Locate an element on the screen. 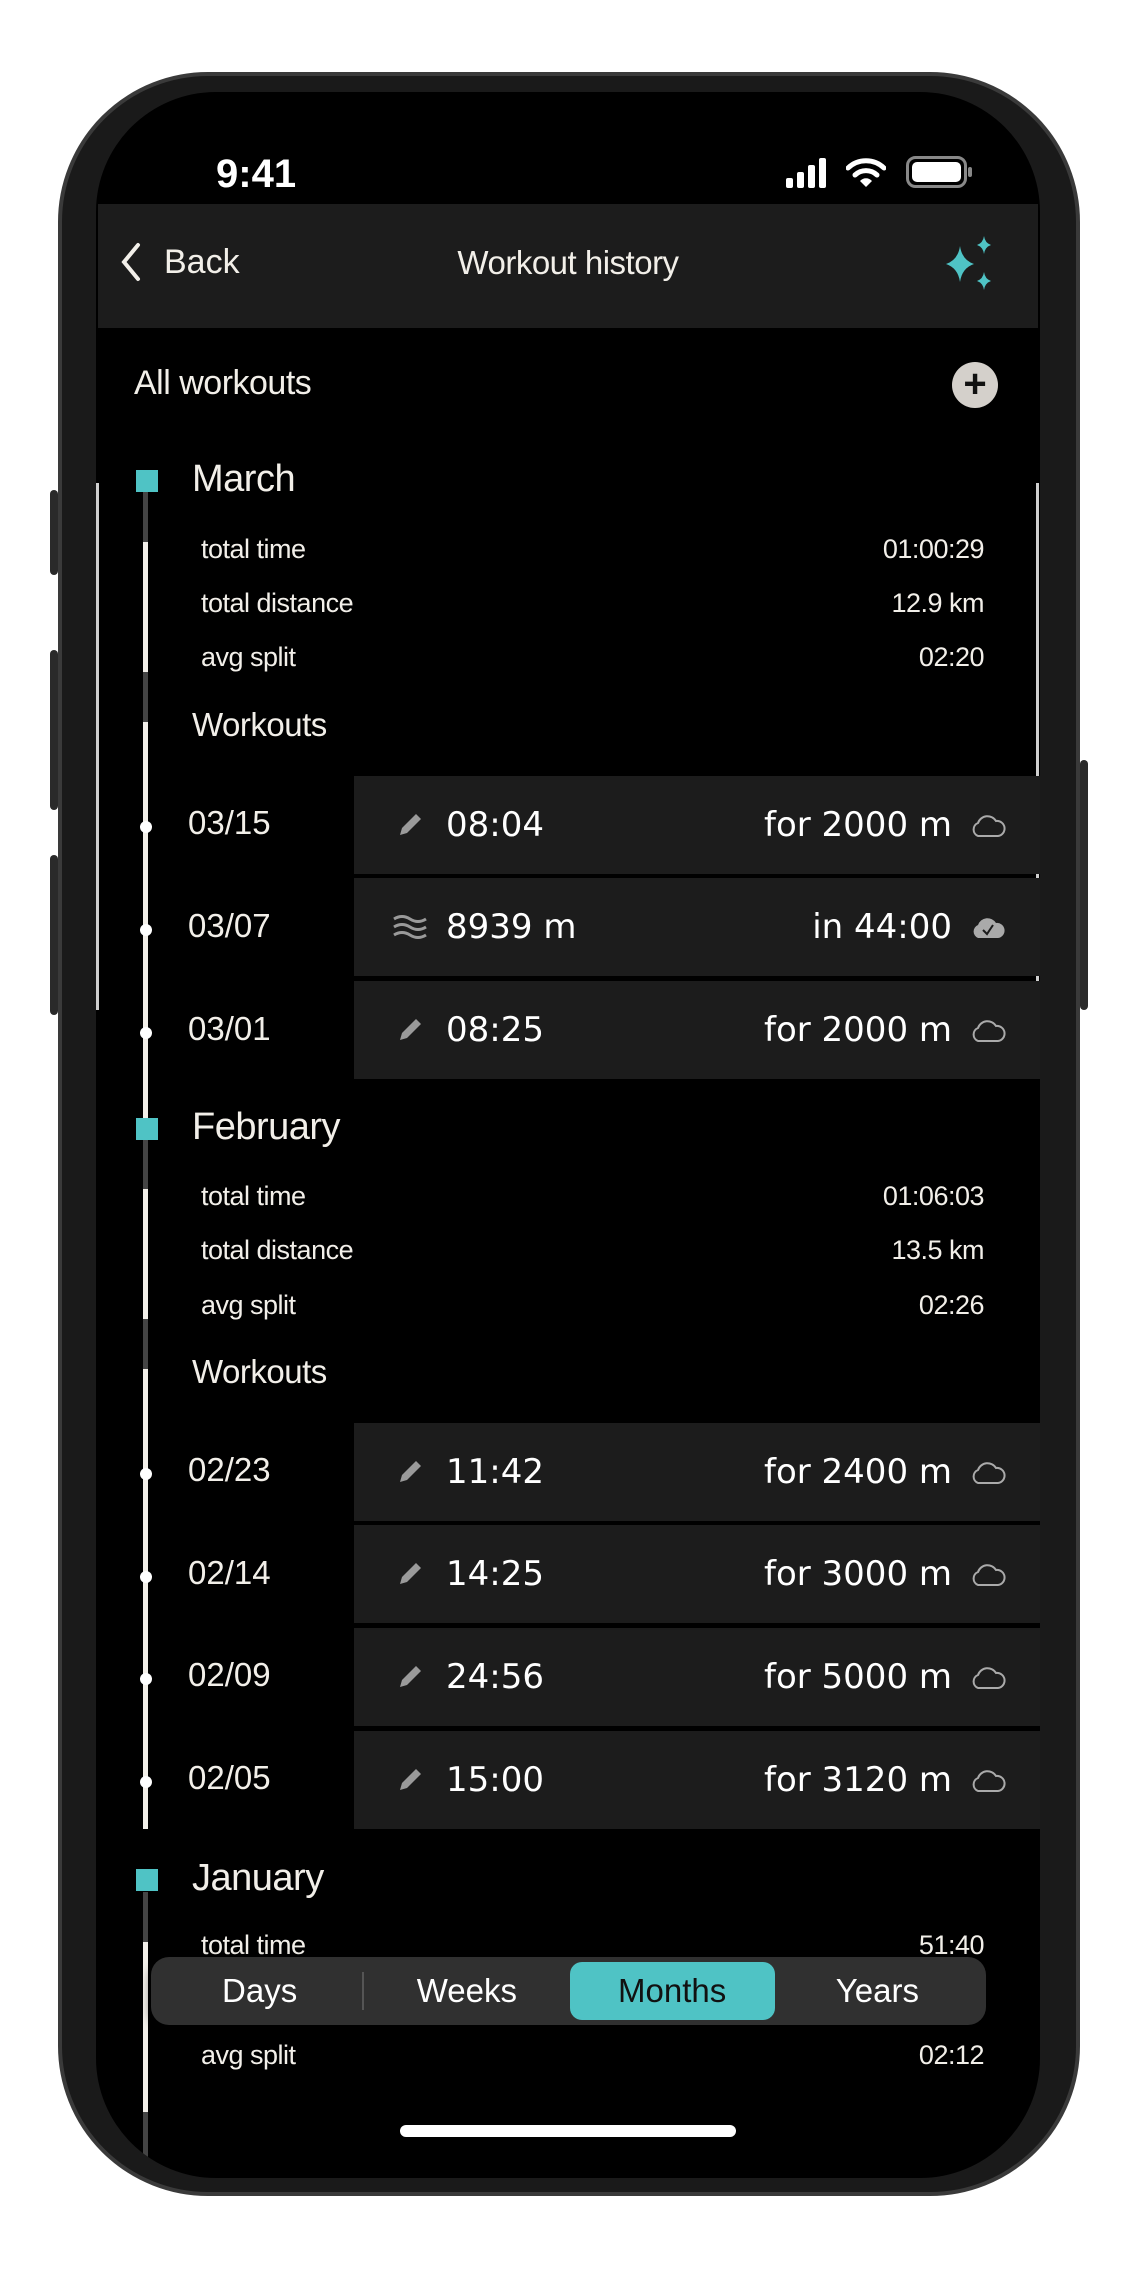 This screenshot has width=1135, height=2270. month-title: March is located at coordinates (244, 479).